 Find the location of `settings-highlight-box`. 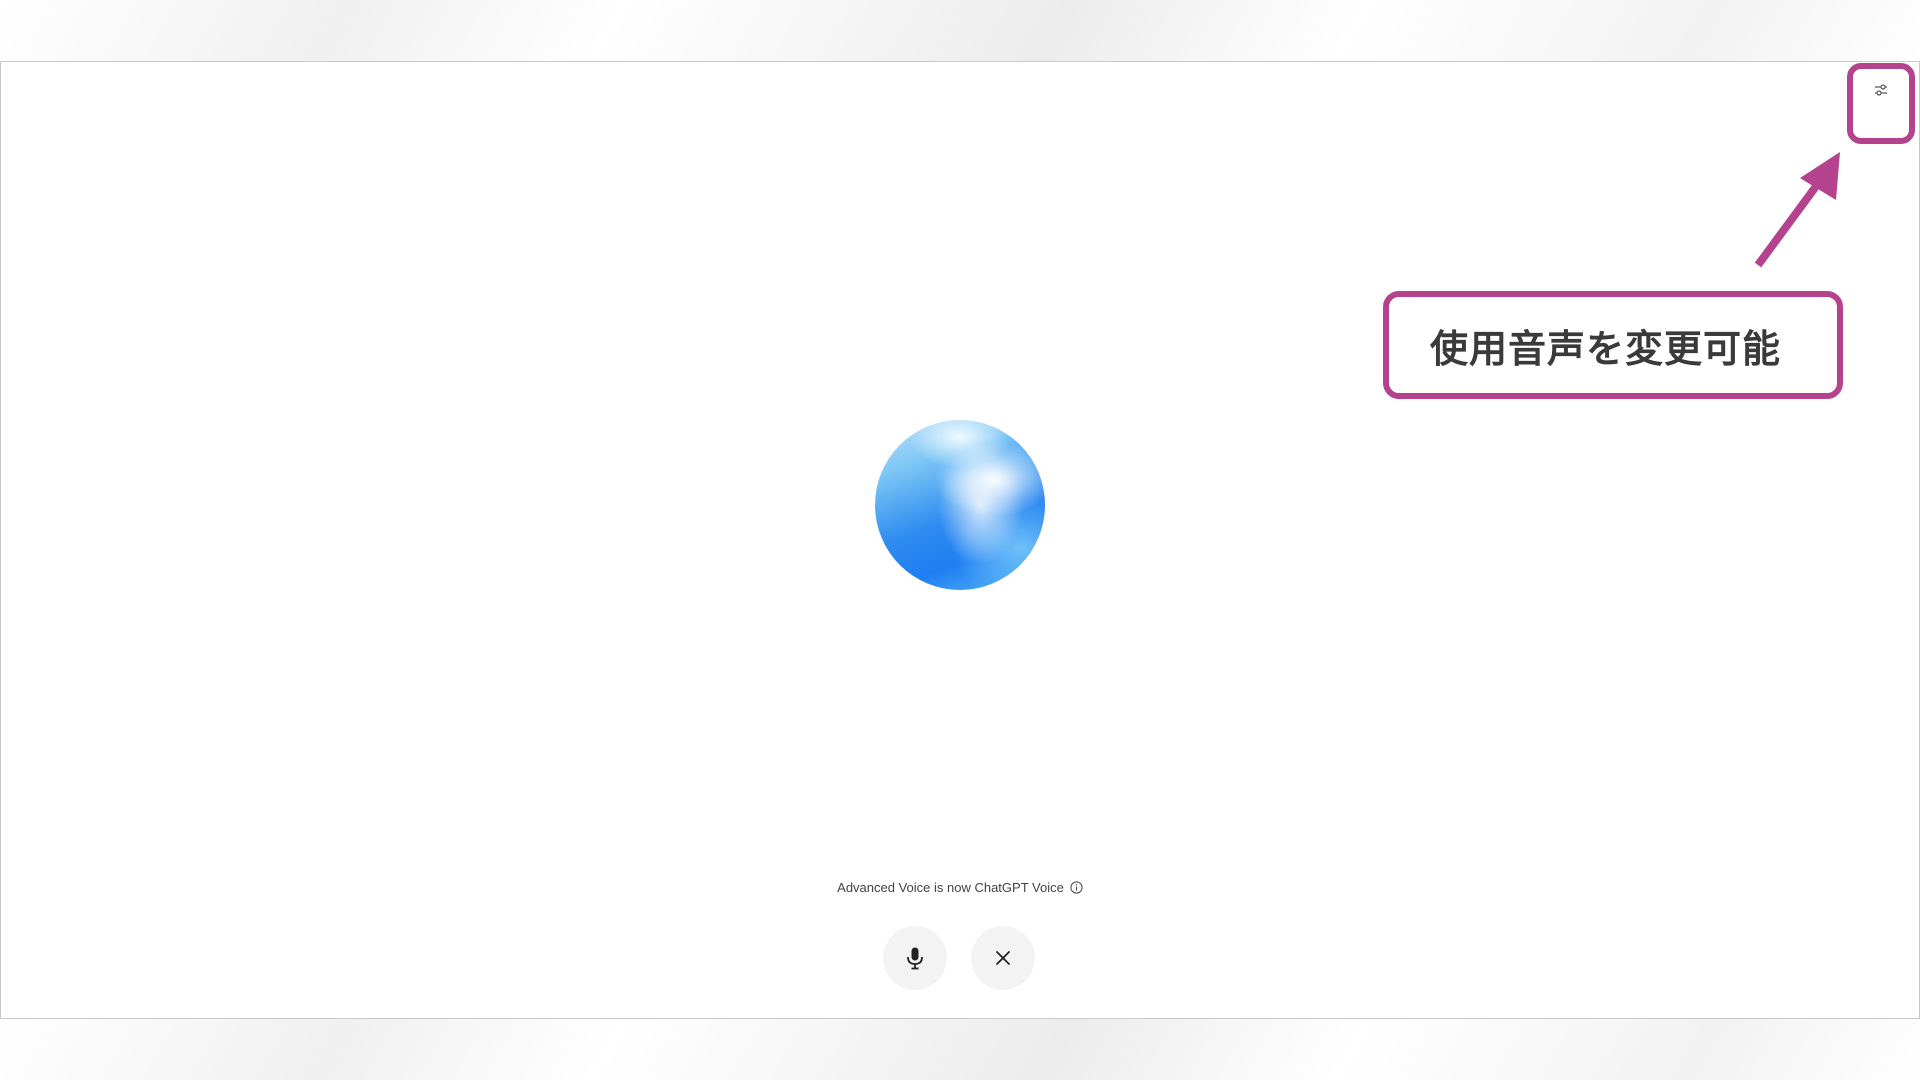

settings-highlight-box is located at coordinates (1881, 103).